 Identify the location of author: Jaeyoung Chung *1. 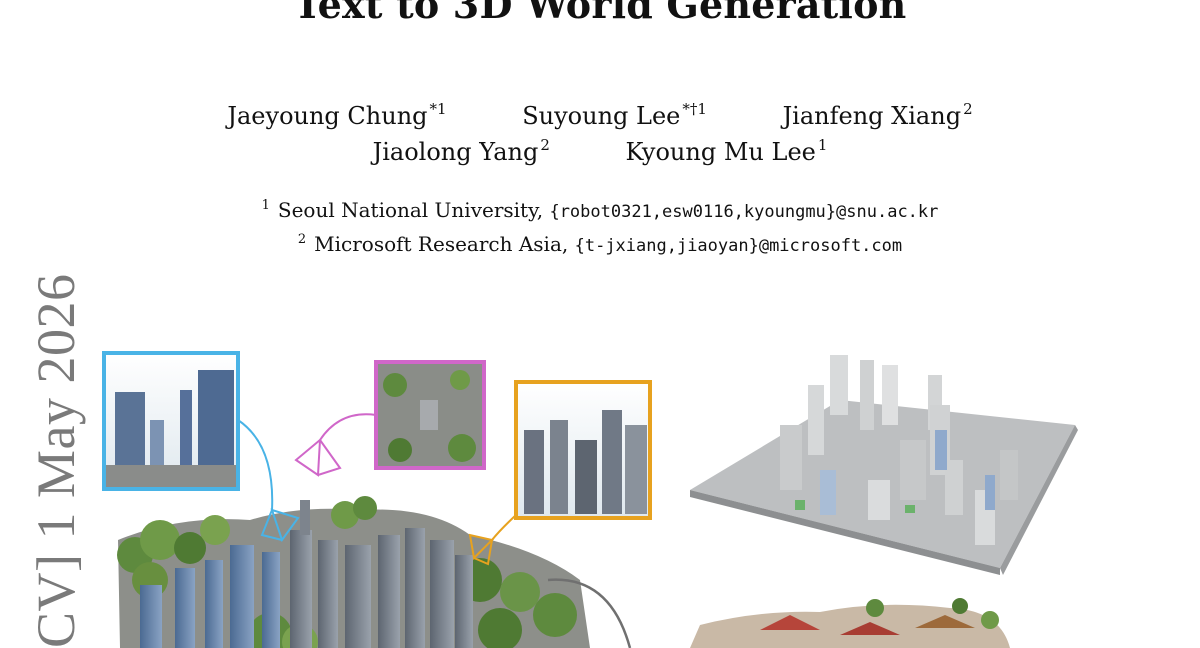
(336, 115).